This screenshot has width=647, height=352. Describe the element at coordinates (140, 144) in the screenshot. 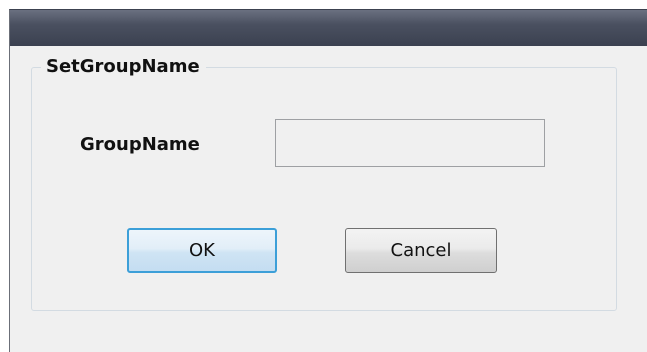

I see `group-name-label: GroupName` at that location.